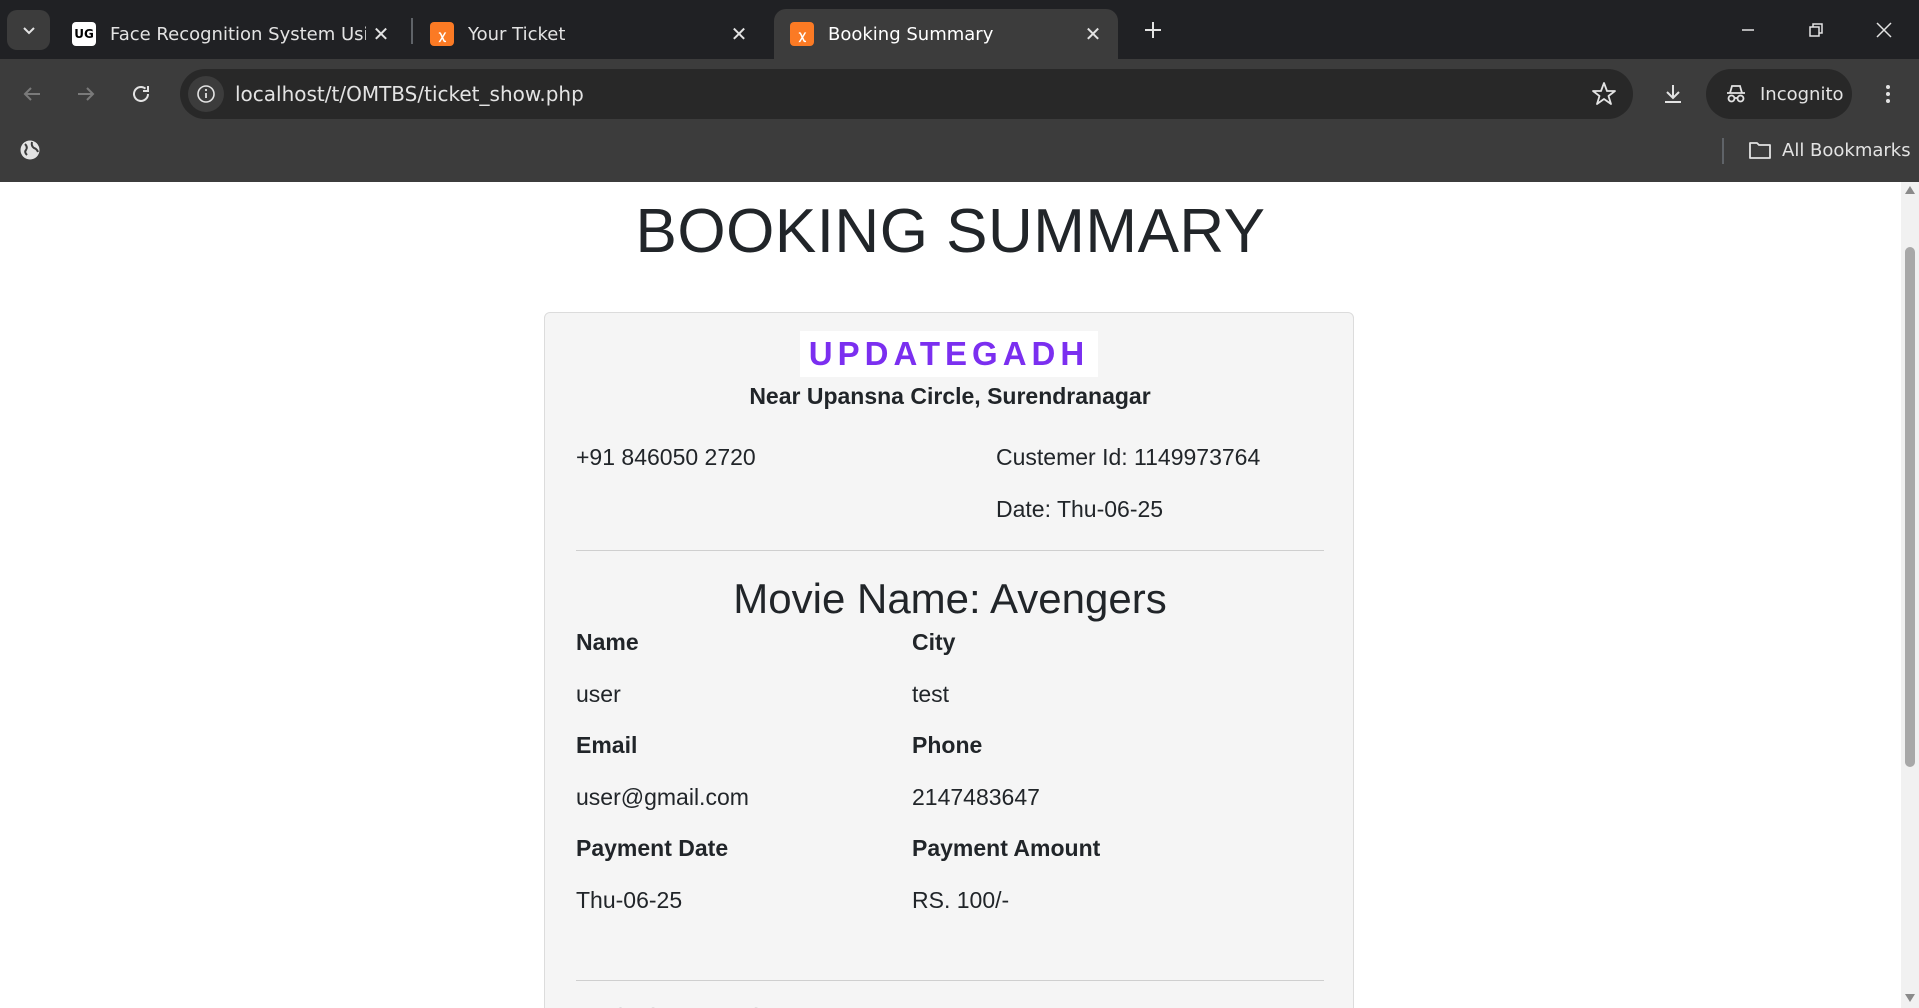  I want to click on menu-button, so click(1888, 94).